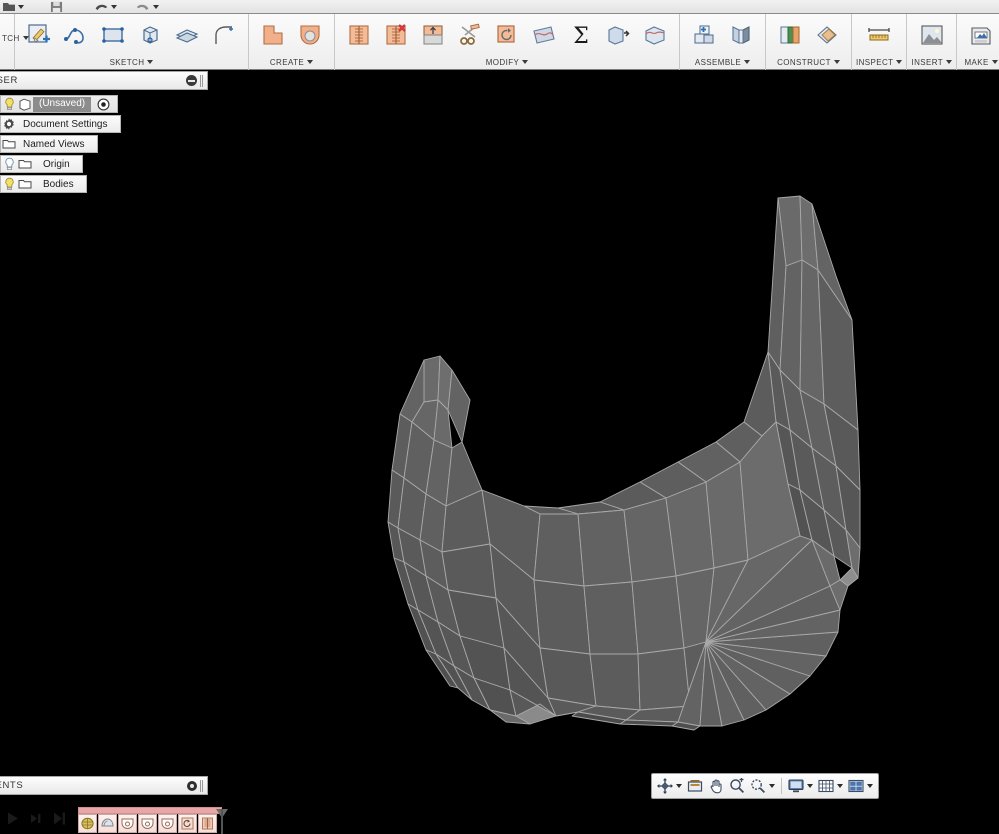 Image resolution: width=999 pixels, height=834 pixels. Describe the element at coordinates (273, 35) in the screenshot. I see `extrude-icon` at that location.